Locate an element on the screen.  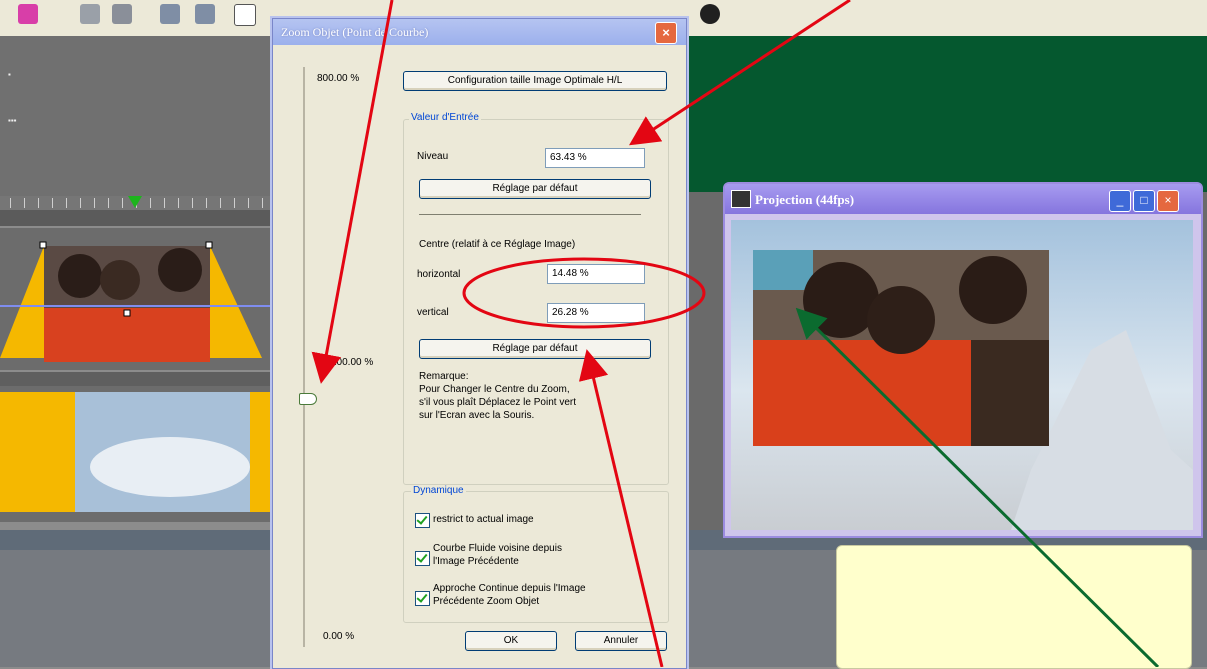
dialog-titlebar: Zoom Objet (Point de Courbe) × is located at coordinates (479, 32).